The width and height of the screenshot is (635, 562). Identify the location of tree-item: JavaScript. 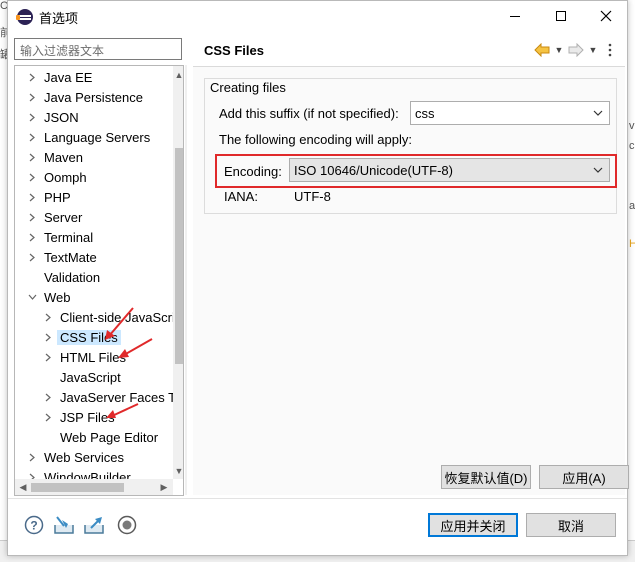
(81, 377).